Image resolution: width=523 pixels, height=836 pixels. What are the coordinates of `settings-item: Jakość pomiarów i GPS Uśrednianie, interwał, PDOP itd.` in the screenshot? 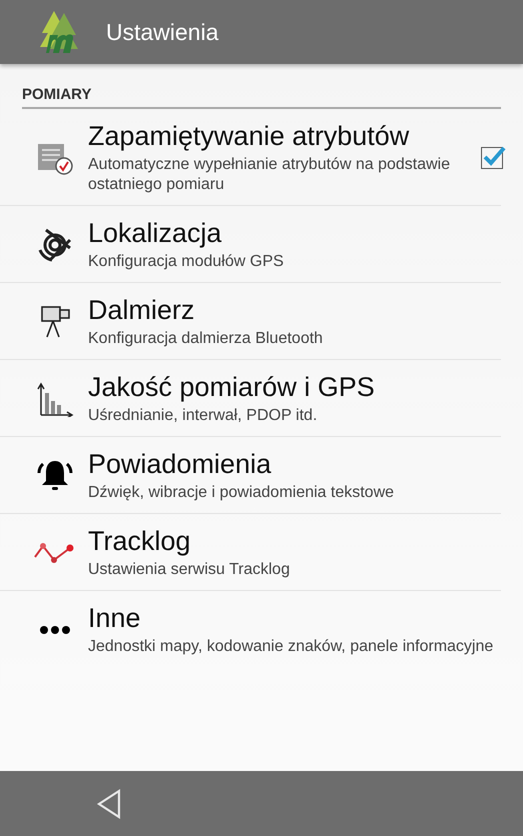 It's located at (250, 398).